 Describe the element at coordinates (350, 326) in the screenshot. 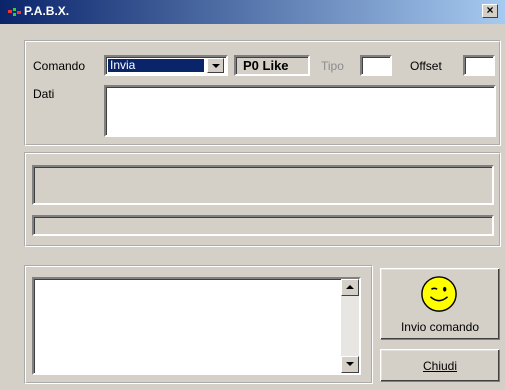

I see `log-scrollbar` at that location.